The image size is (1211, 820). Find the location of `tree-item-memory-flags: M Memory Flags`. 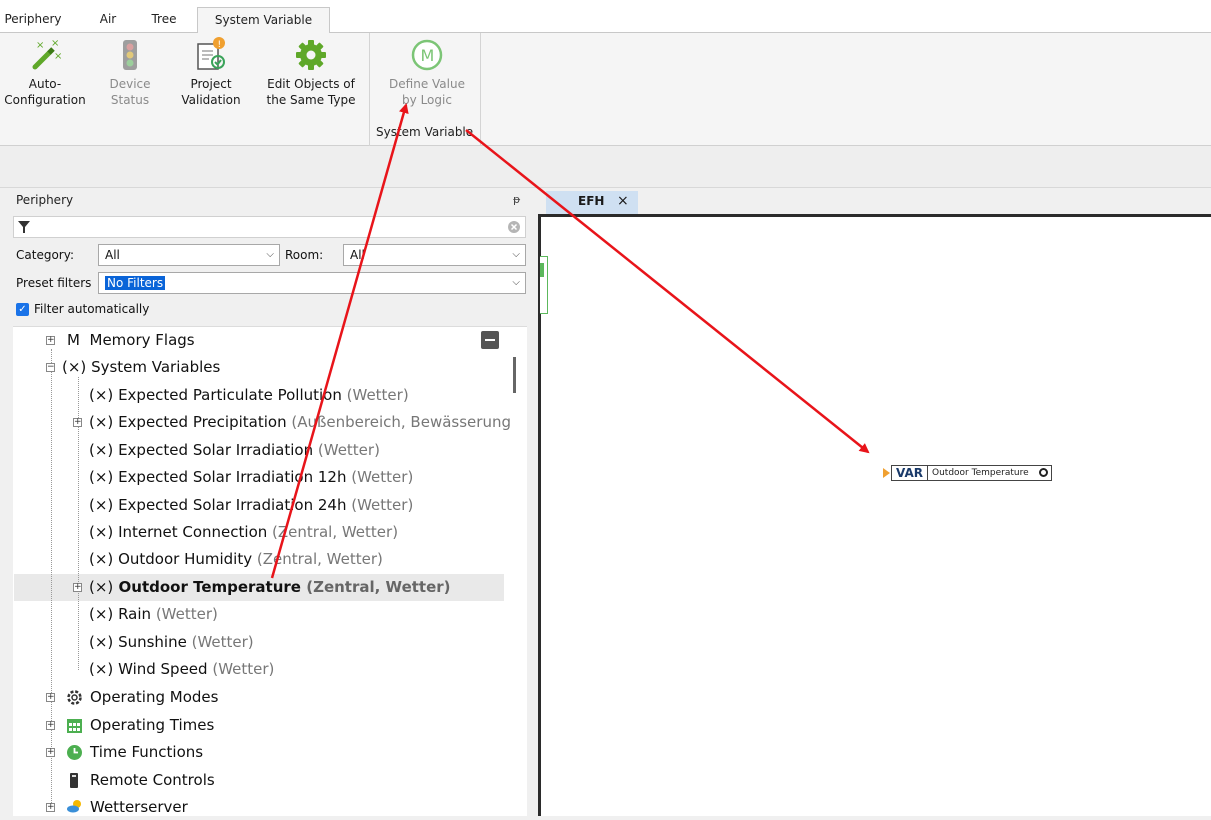

tree-item-memory-flags: M Memory Flags is located at coordinates (131, 340).